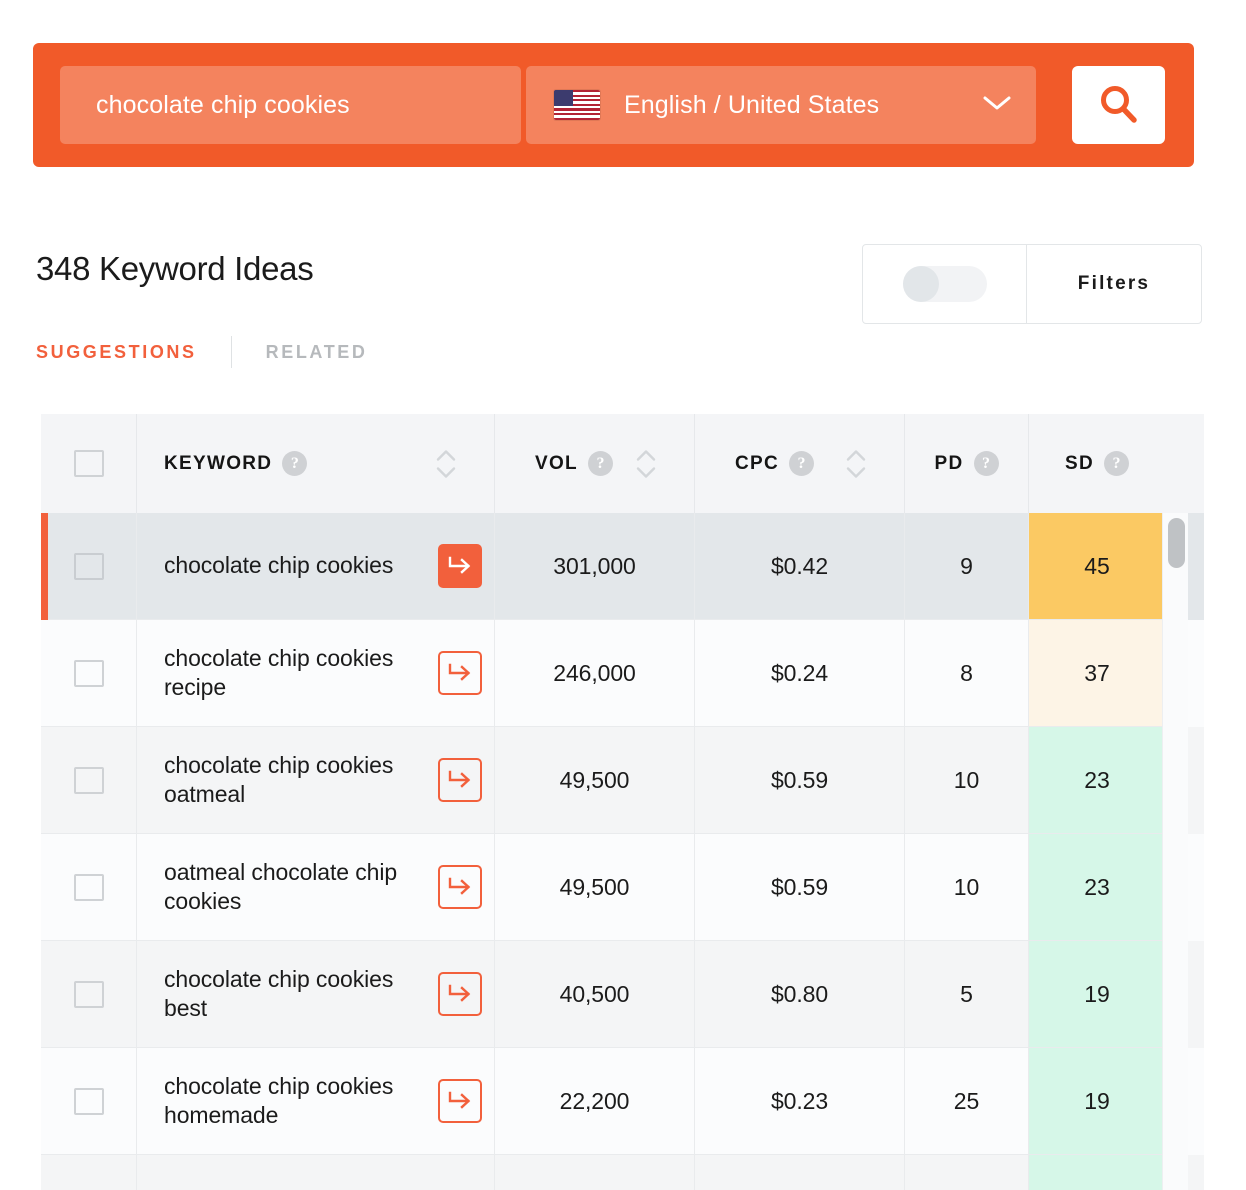 The height and width of the screenshot is (1190, 1246). I want to click on sort-cpc-icon, so click(856, 463).